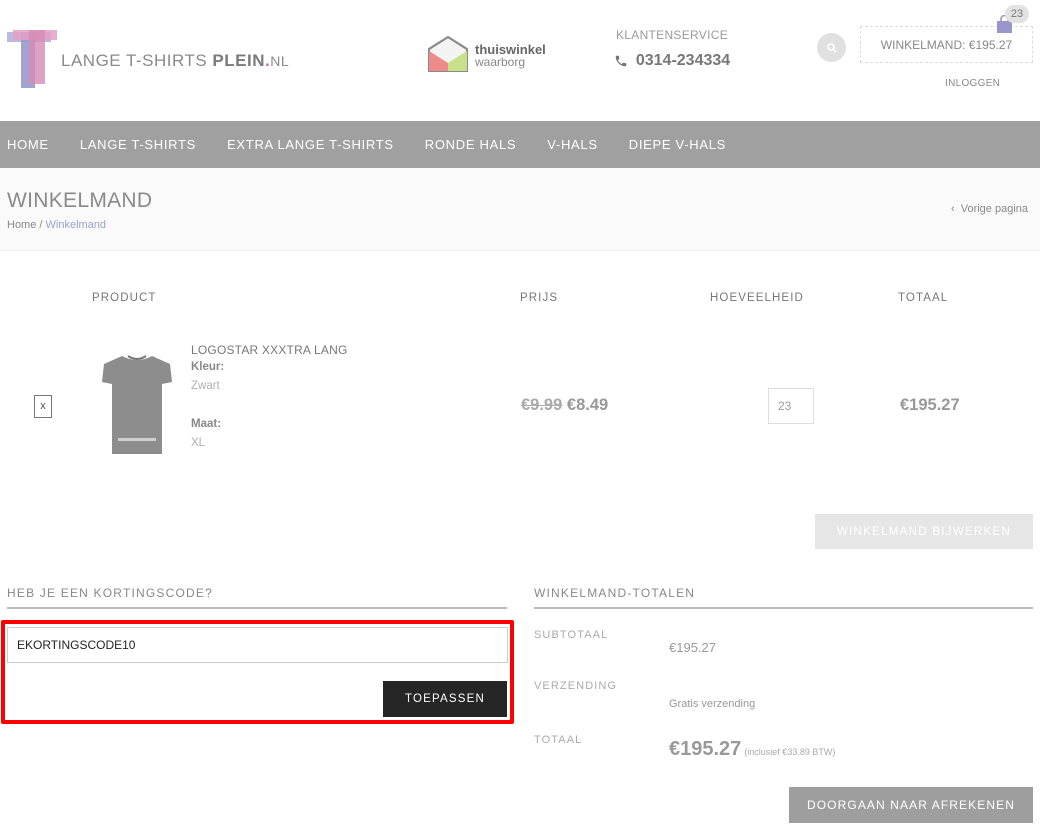  I want to click on badge-line2: waarborg, so click(500, 62).